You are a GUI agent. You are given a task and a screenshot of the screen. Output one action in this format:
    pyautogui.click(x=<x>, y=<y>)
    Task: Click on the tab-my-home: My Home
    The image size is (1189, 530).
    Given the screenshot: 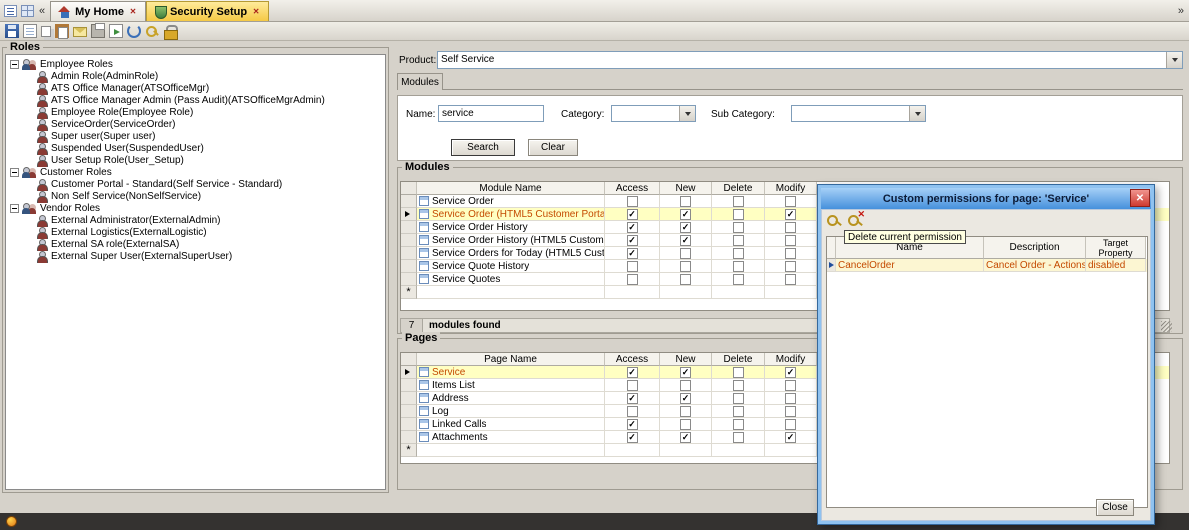 What is the action you would take?
    pyautogui.click(x=98, y=11)
    